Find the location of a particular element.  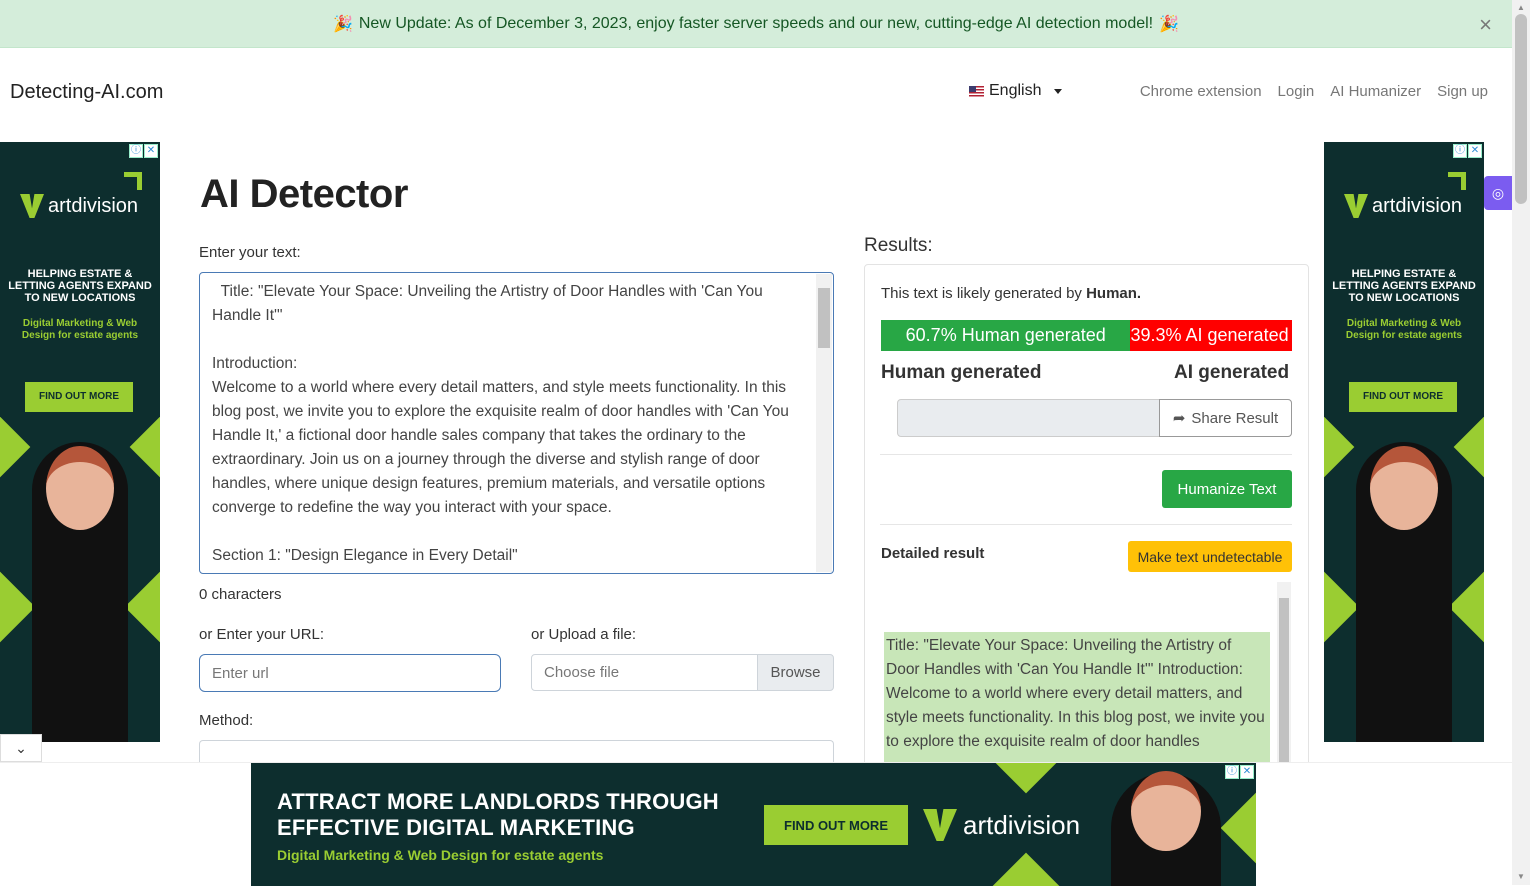

bottom-ad-brand: artdivision is located at coordinates (1022, 824).